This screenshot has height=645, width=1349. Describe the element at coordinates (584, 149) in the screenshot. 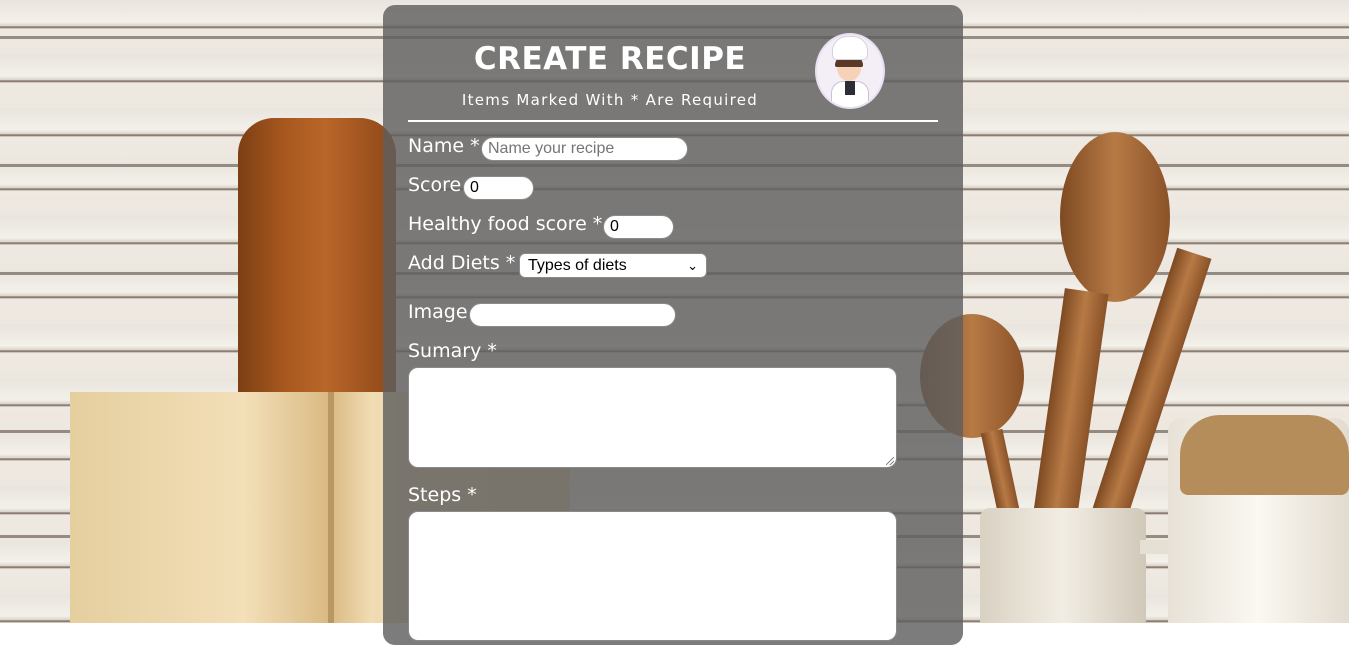

I see `name-input: Name your recipe` at that location.